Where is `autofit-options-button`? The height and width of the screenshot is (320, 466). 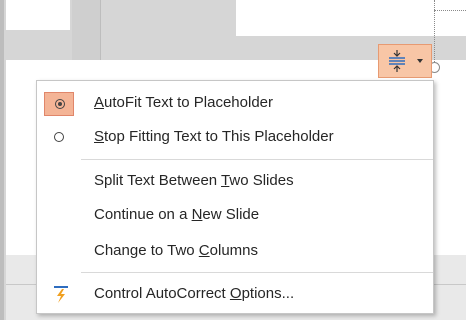
autofit-options-button is located at coordinates (405, 61).